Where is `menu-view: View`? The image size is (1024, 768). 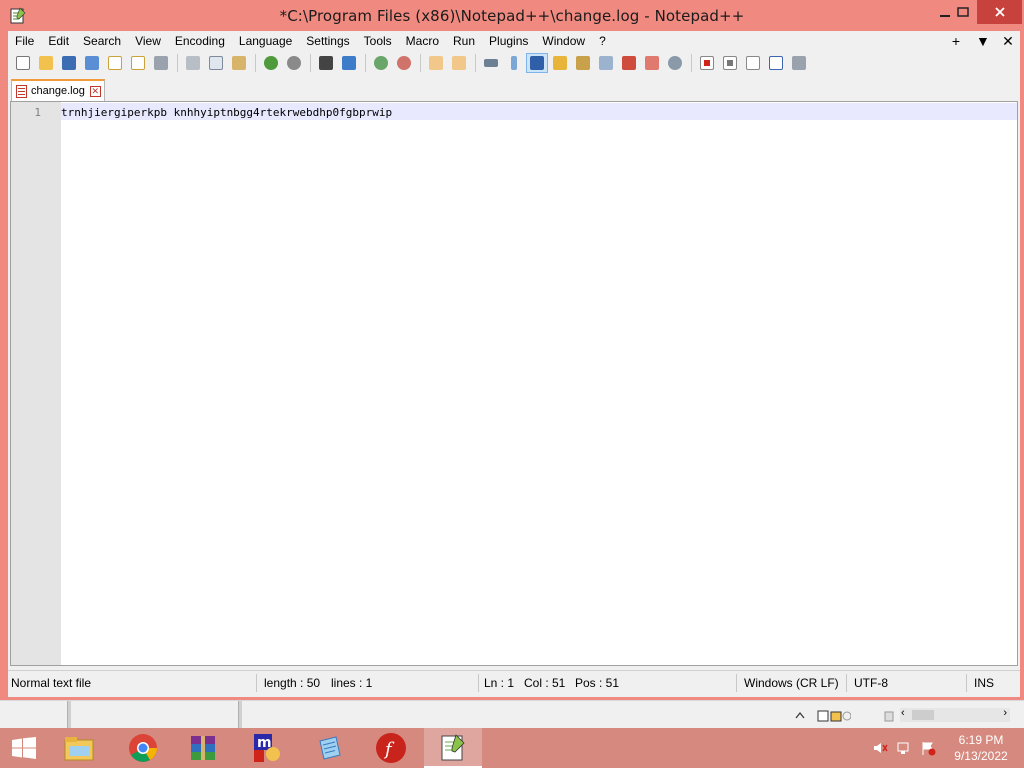
menu-view: View is located at coordinates (148, 41).